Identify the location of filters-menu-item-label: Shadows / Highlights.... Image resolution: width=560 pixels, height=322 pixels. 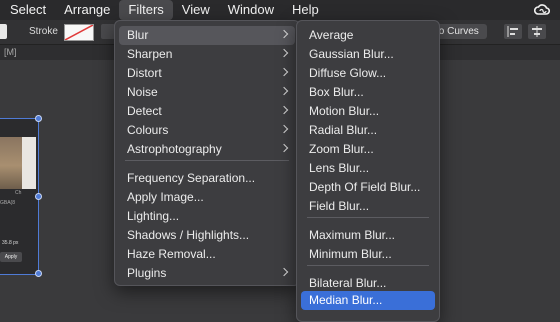
(188, 235).